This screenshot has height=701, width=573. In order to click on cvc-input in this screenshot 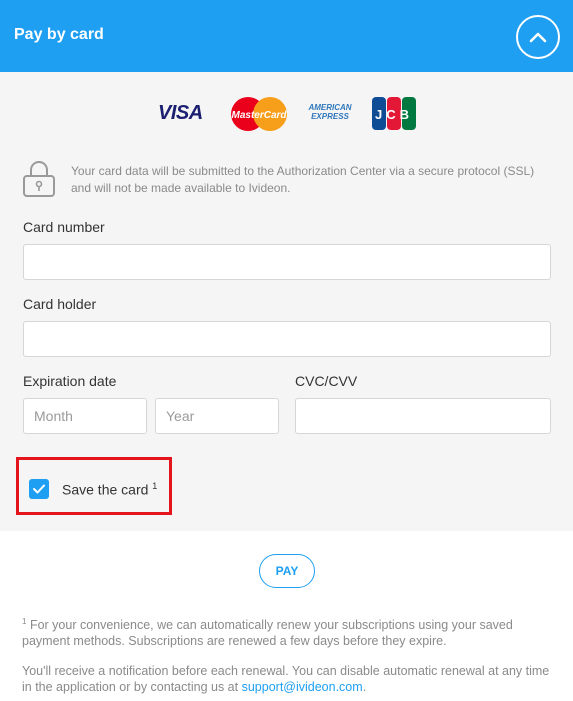, I will do `click(423, 416)`.